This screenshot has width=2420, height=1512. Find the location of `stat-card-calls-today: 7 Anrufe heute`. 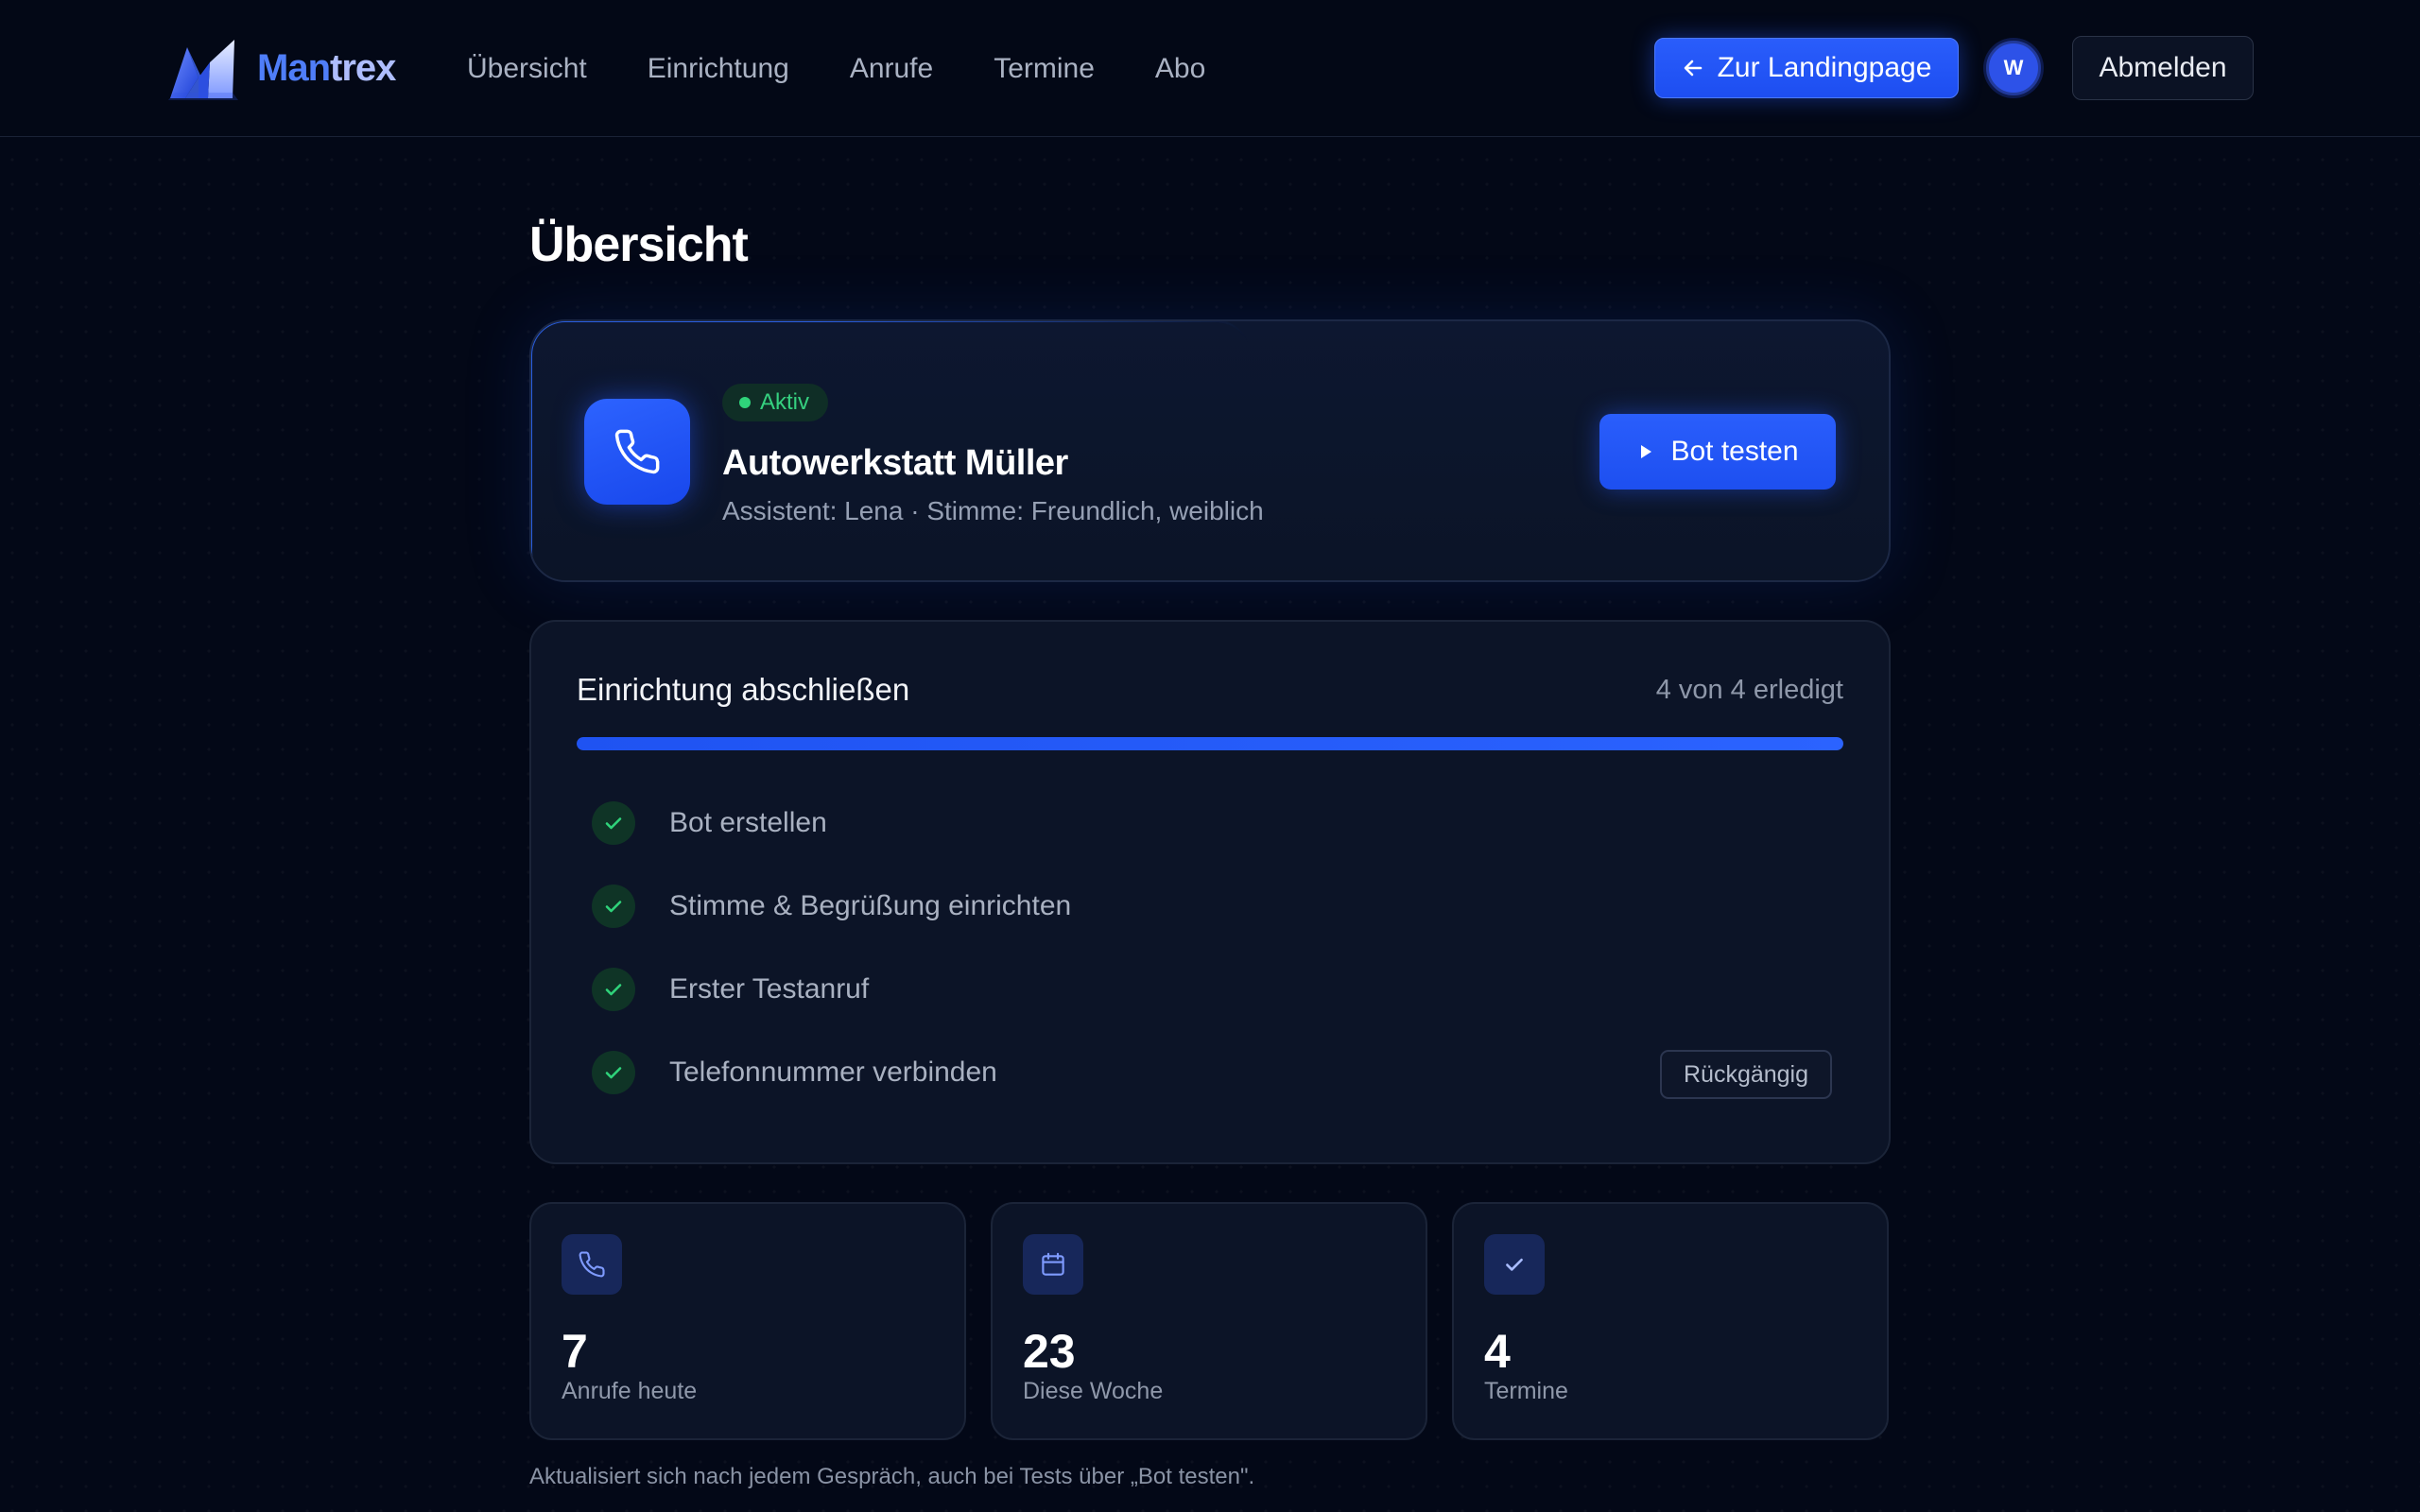

stat-card-calls-today: 7 Anrufe heute is located at coordinates (747, 1321).